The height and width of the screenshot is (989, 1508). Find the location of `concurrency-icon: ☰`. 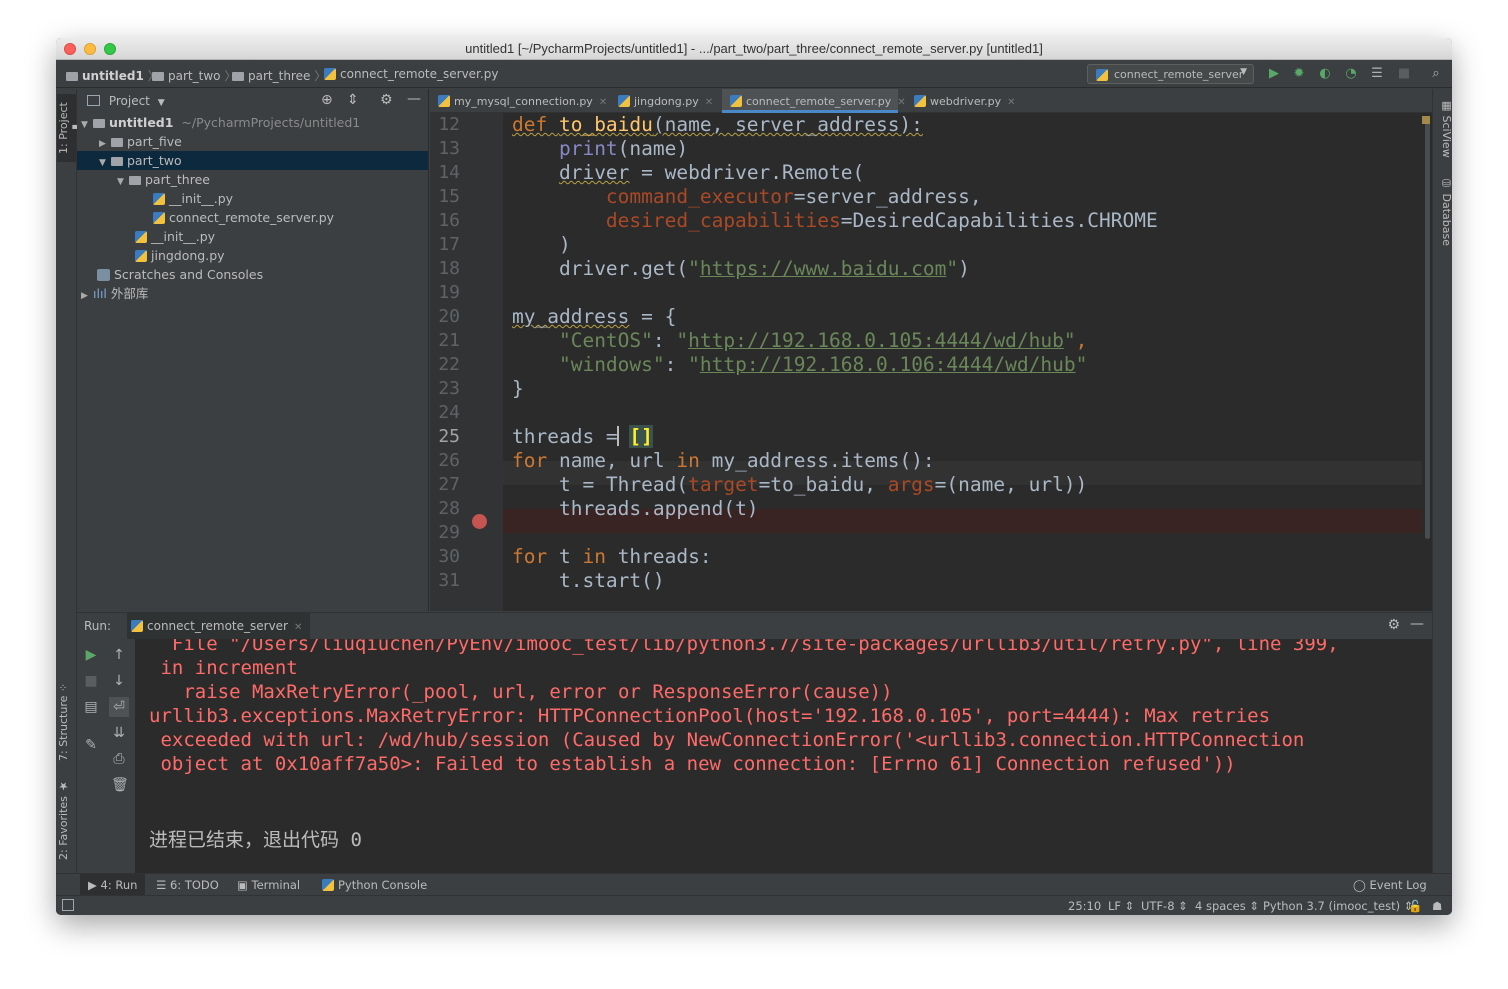

concurrency-icon: ☰ is located at coordinates (1377, 74).